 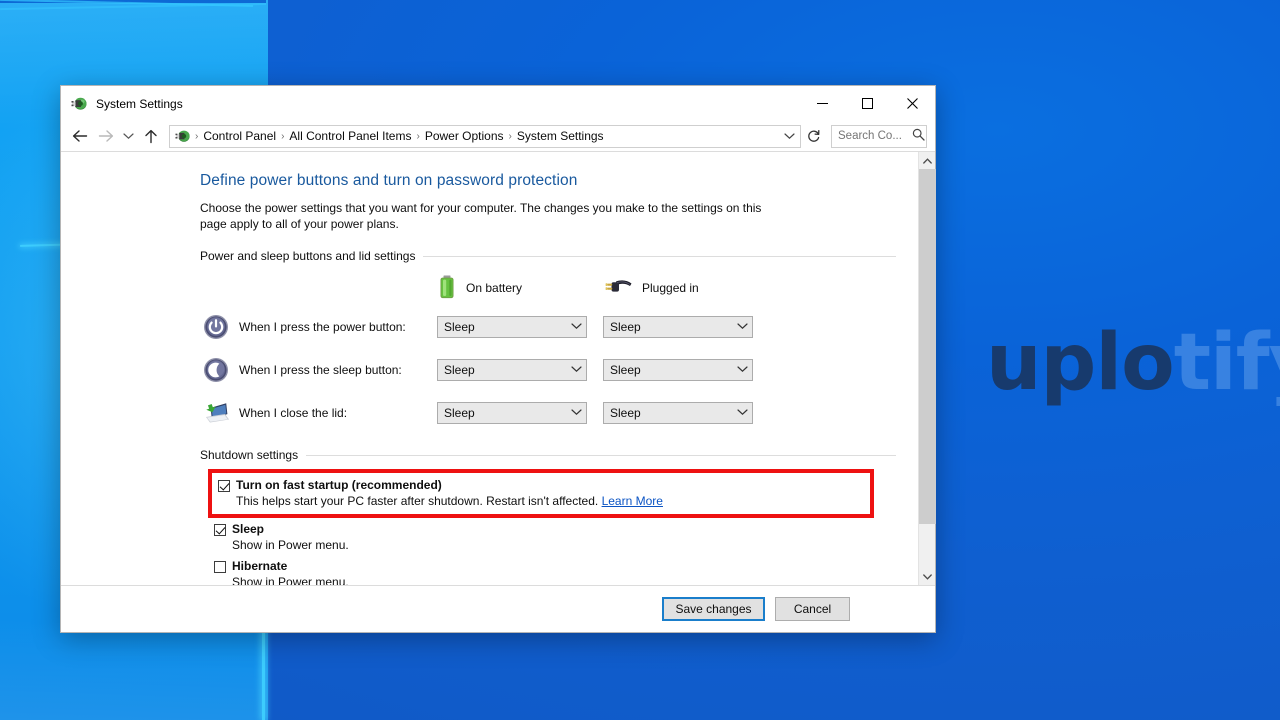 What do you see at coordinates (248, 529) in the screenshot?
I see `checkbox-label-sleep: Sleep` at bounding box center [248, 529].